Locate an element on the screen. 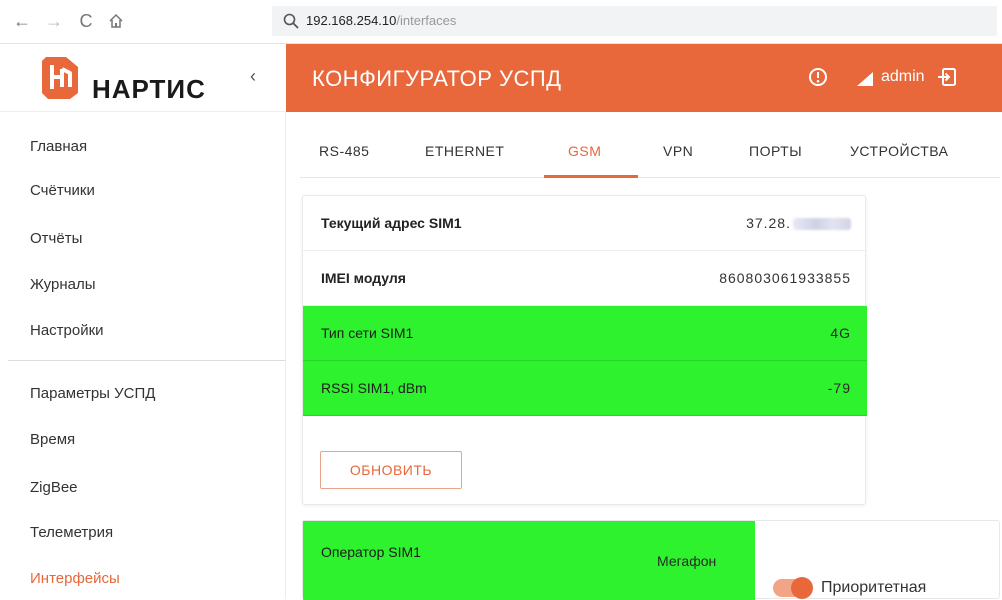 Image resolution: width=1002 pixels, height=600 pixels. sidebar-item-zigbee: ZigBee is located at coordinates (54, 487).